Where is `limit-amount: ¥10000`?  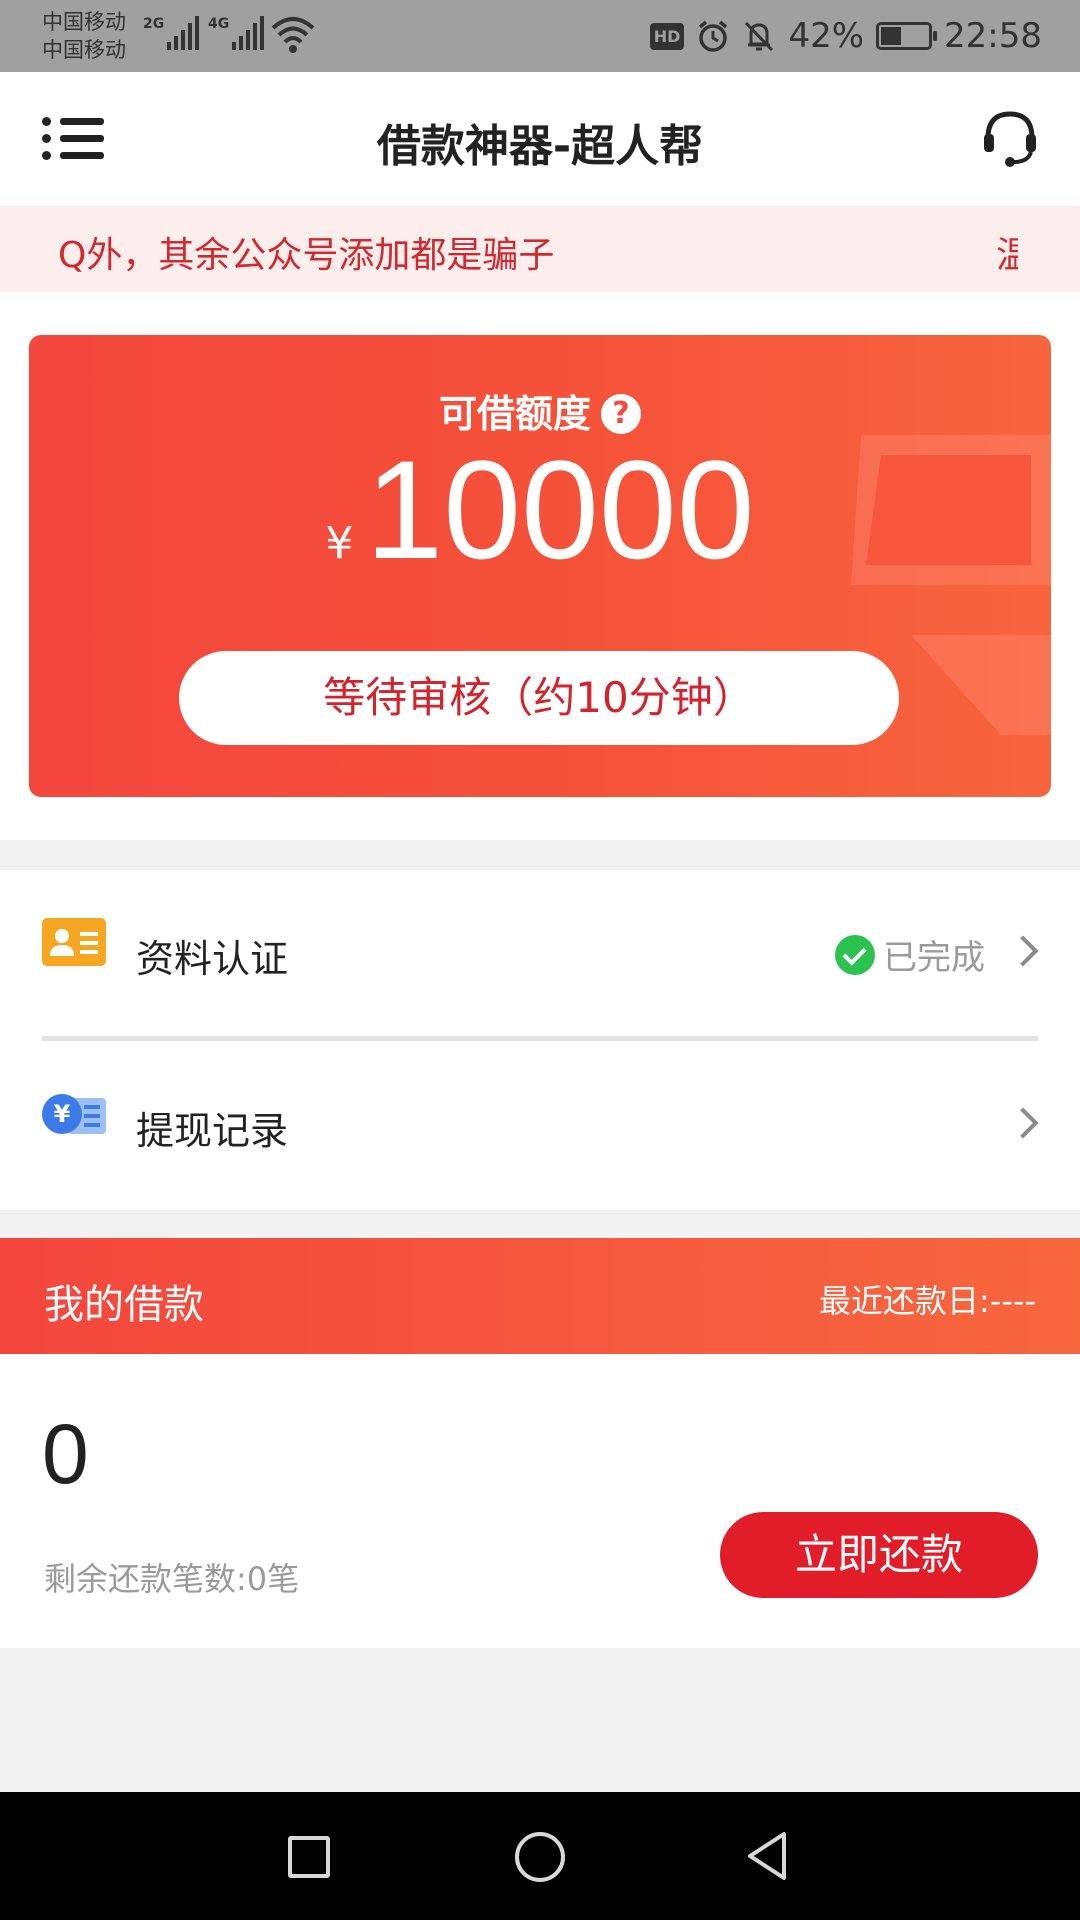 limit-amount: ¥10000 is located at coordinates (540, 510).